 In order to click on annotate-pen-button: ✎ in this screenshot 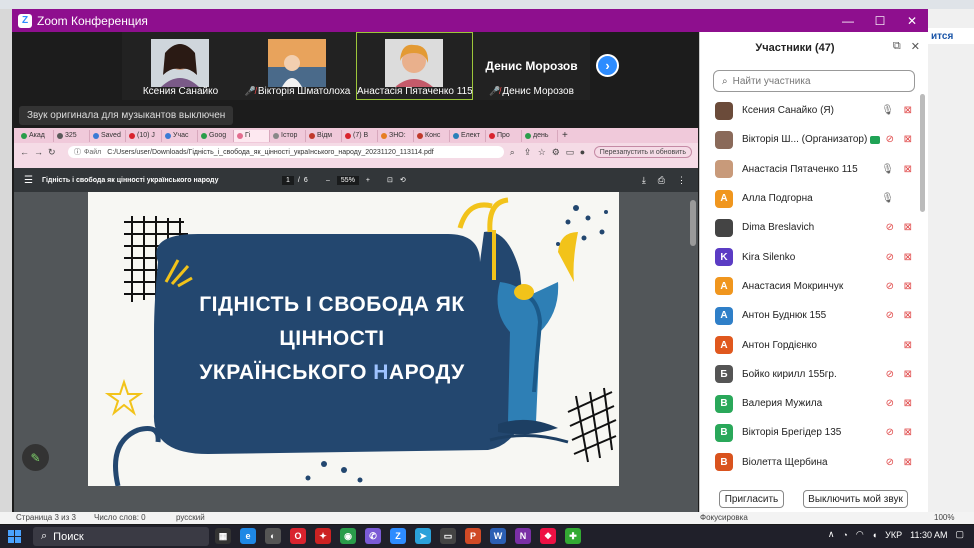, I will do `click(35, 457)`.